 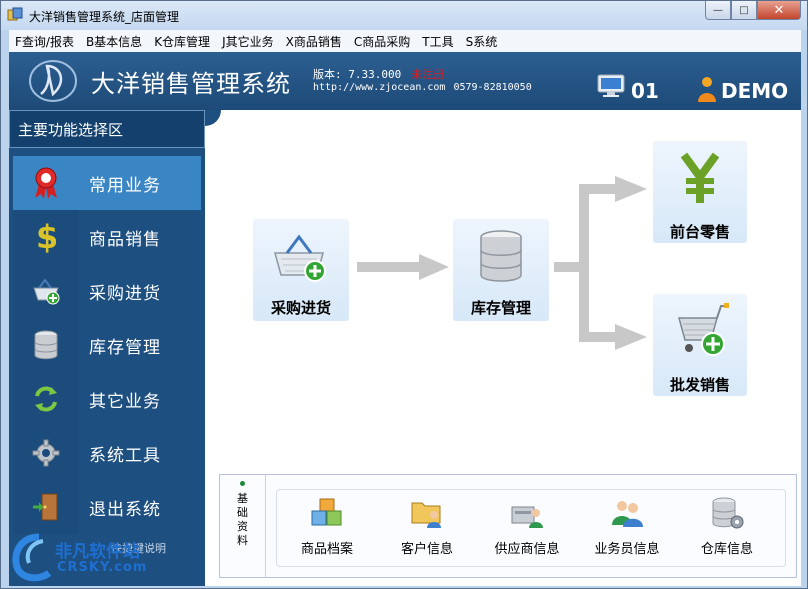 I want to click on sidebar-item-label: 系统工具, so click(x=125, y=455).